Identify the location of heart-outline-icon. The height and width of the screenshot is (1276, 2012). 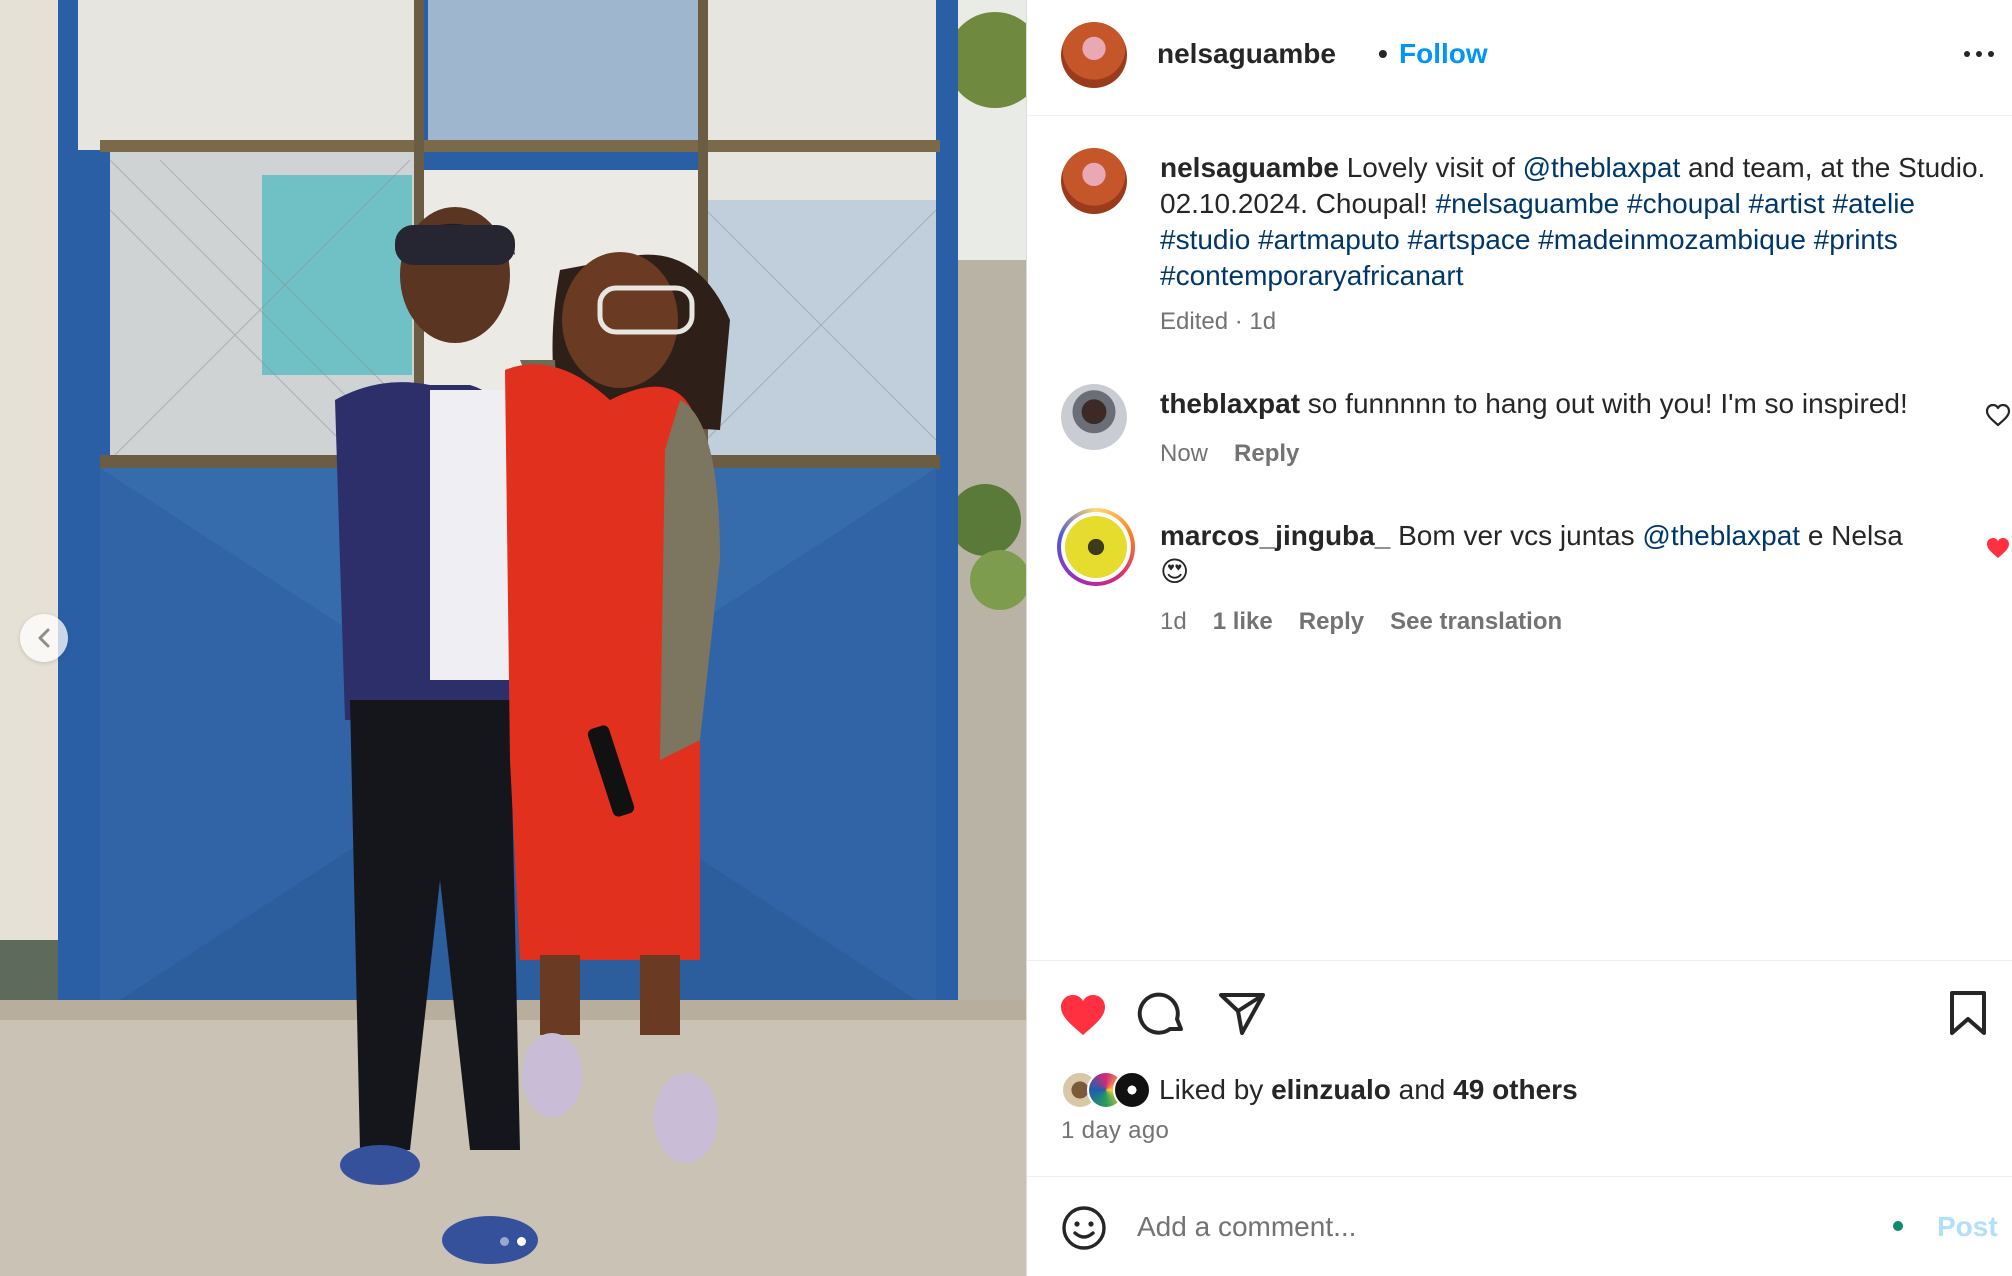
(1998, 415).